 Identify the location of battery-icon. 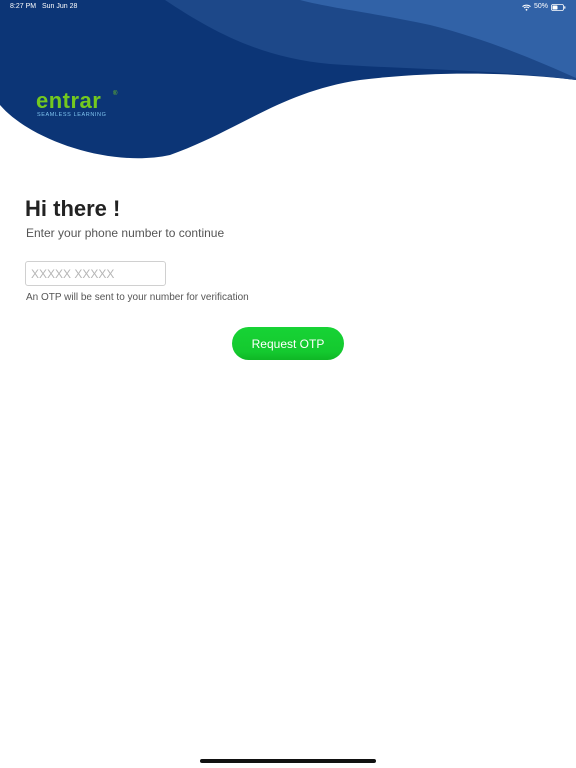
(558, 7).